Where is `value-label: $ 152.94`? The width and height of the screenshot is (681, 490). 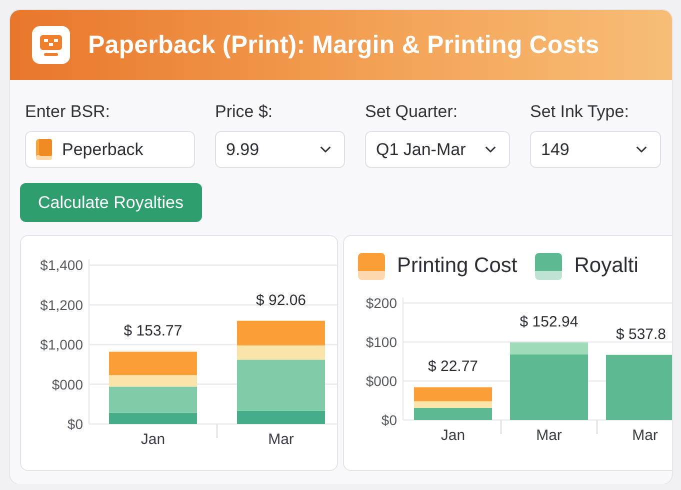
value-label: $ 152.94 is located at coordinates (549, 321).